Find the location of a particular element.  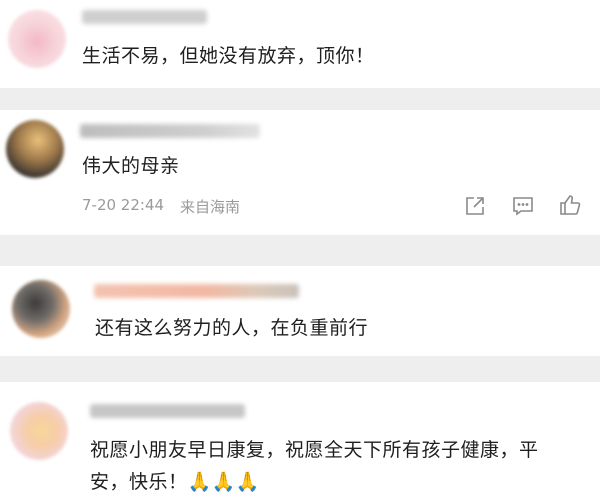

comment-text: 还有这么努力的人，在负重前行 is located at coordinates (232, 328).